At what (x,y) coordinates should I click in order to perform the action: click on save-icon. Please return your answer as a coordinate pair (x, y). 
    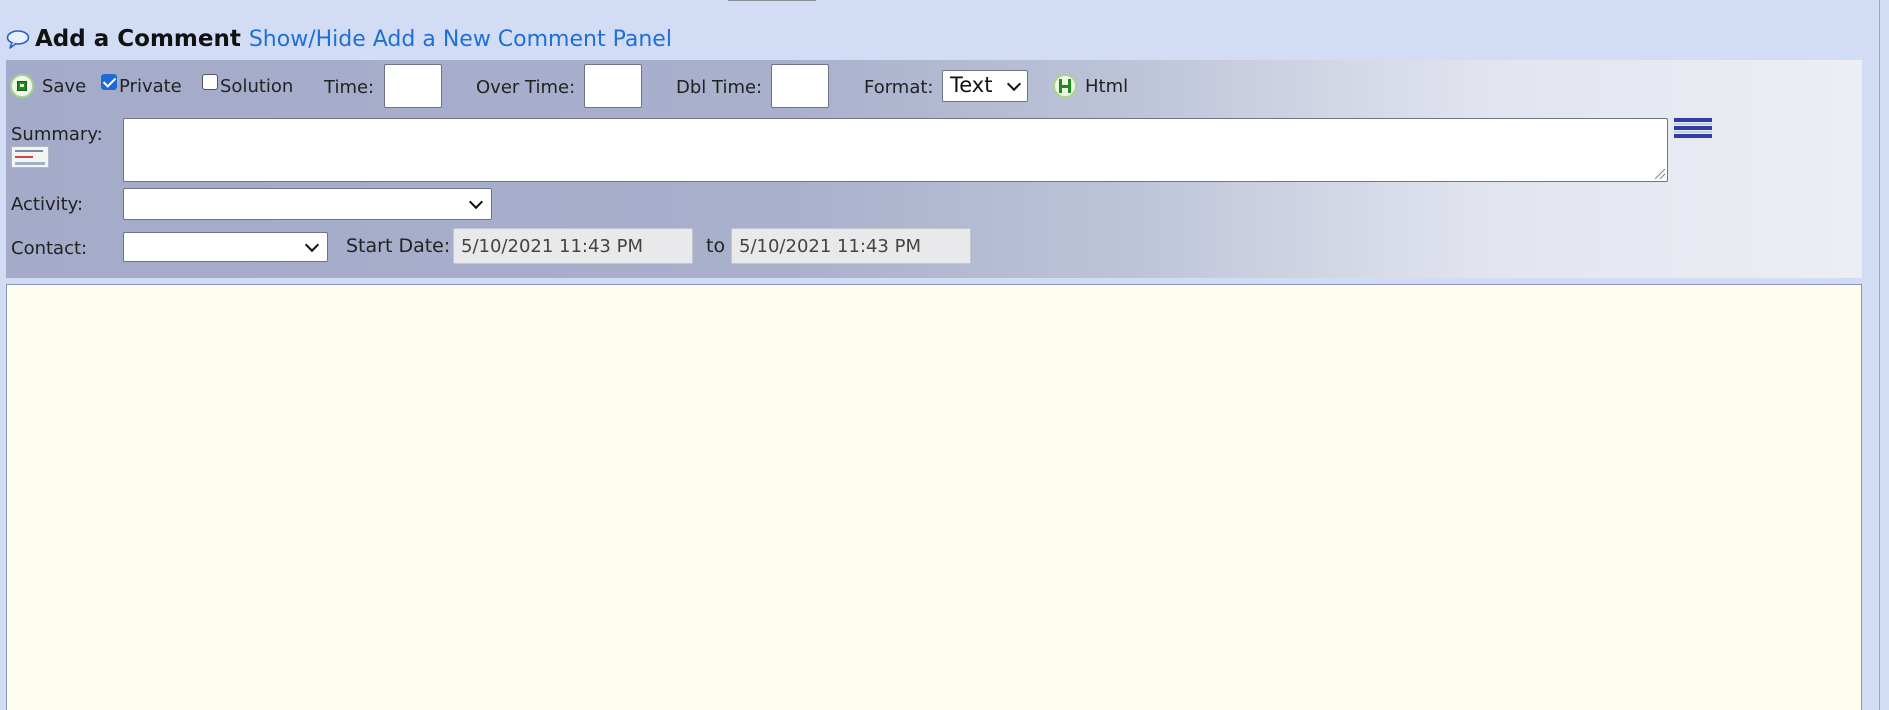
    Looking at the image, I should click on (22, 86).